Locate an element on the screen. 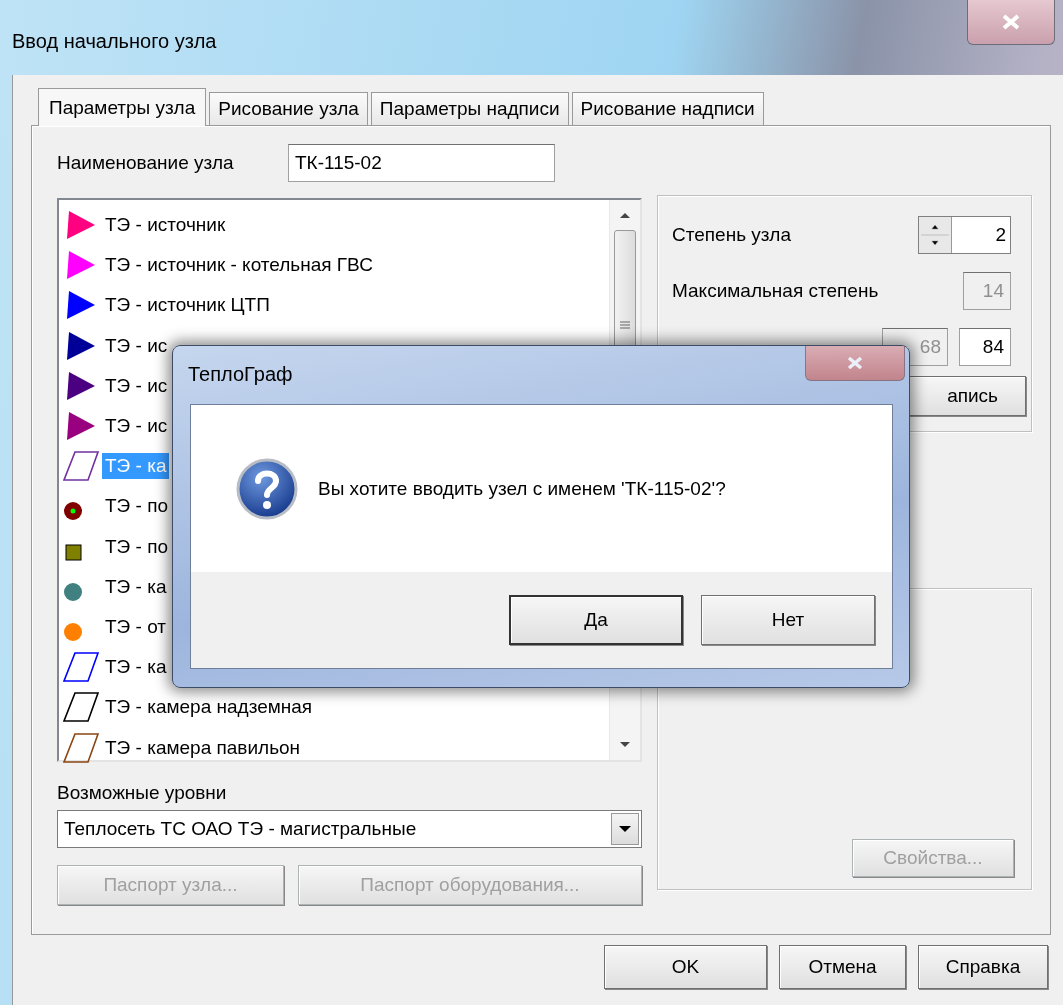  field-label: Возможные уровни is located at coordinates (142, 793).